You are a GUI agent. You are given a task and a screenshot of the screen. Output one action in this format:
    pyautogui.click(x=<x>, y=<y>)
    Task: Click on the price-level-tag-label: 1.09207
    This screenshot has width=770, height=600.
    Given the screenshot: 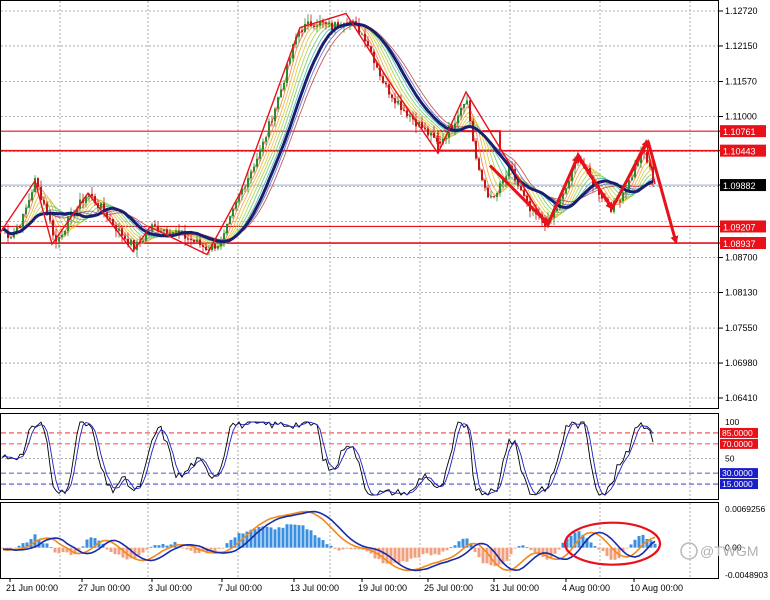 What is the action you would take?
    pyautogui.click(x=739, y=227)
    